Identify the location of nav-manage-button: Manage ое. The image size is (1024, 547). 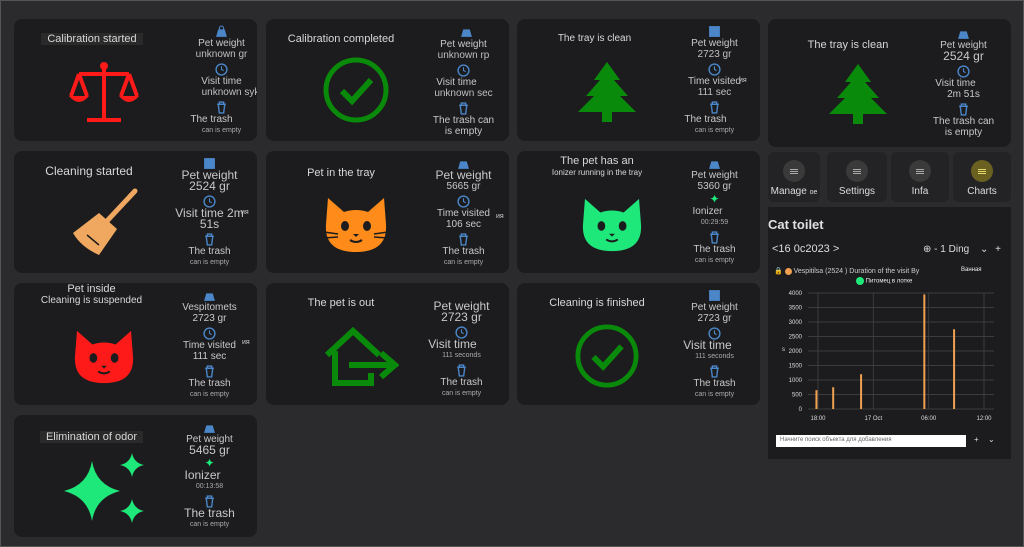
(794, 177).